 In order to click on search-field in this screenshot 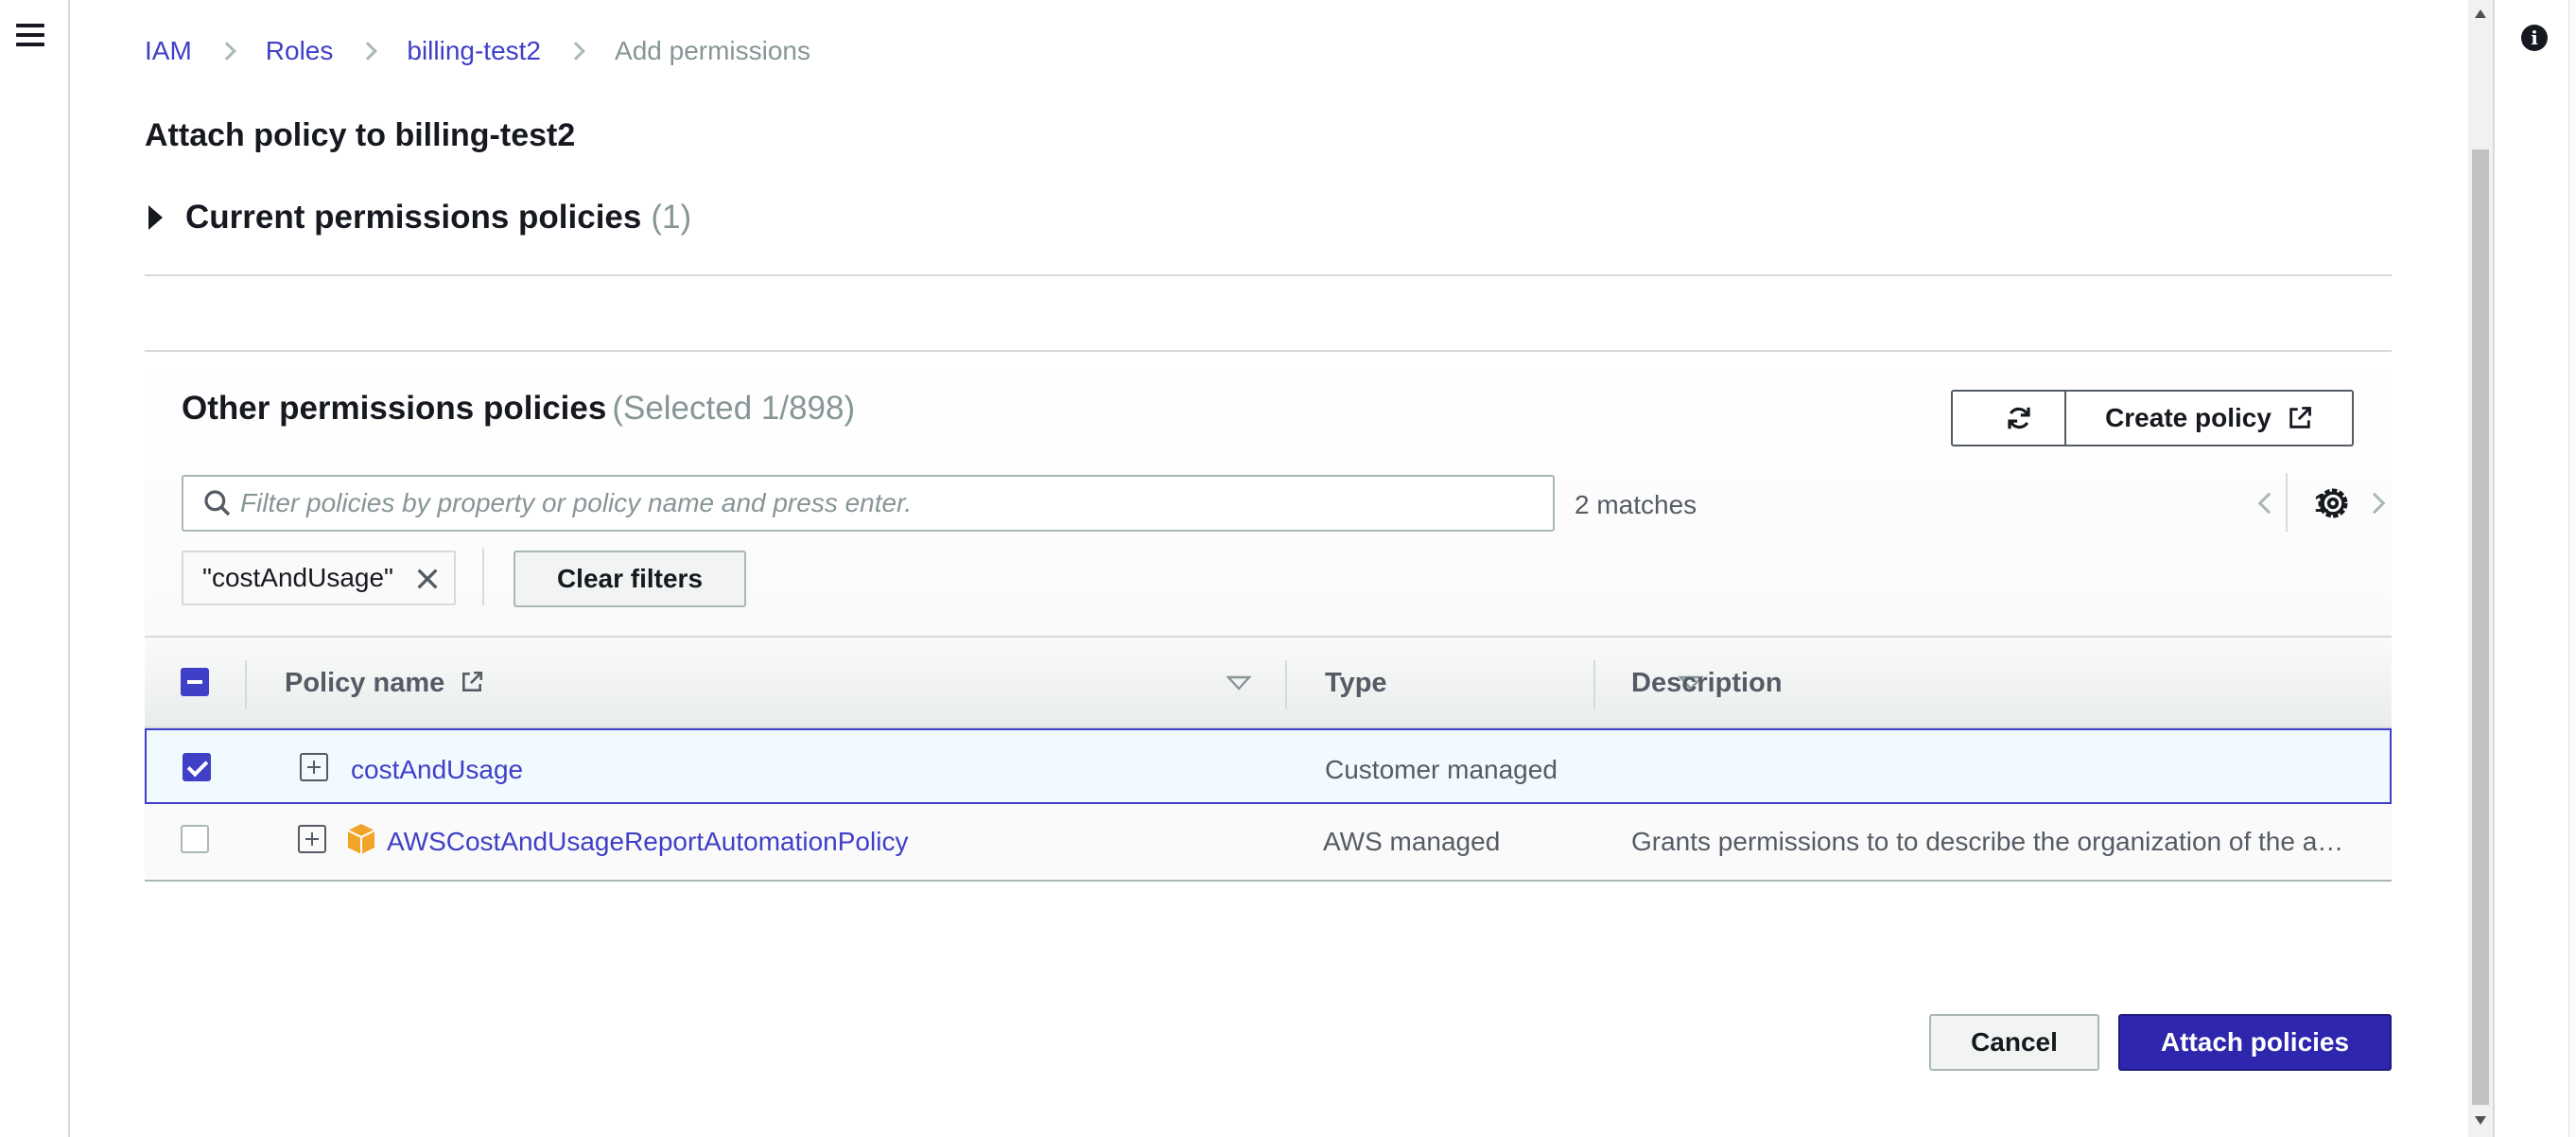, I will do `click(868, 504)`.